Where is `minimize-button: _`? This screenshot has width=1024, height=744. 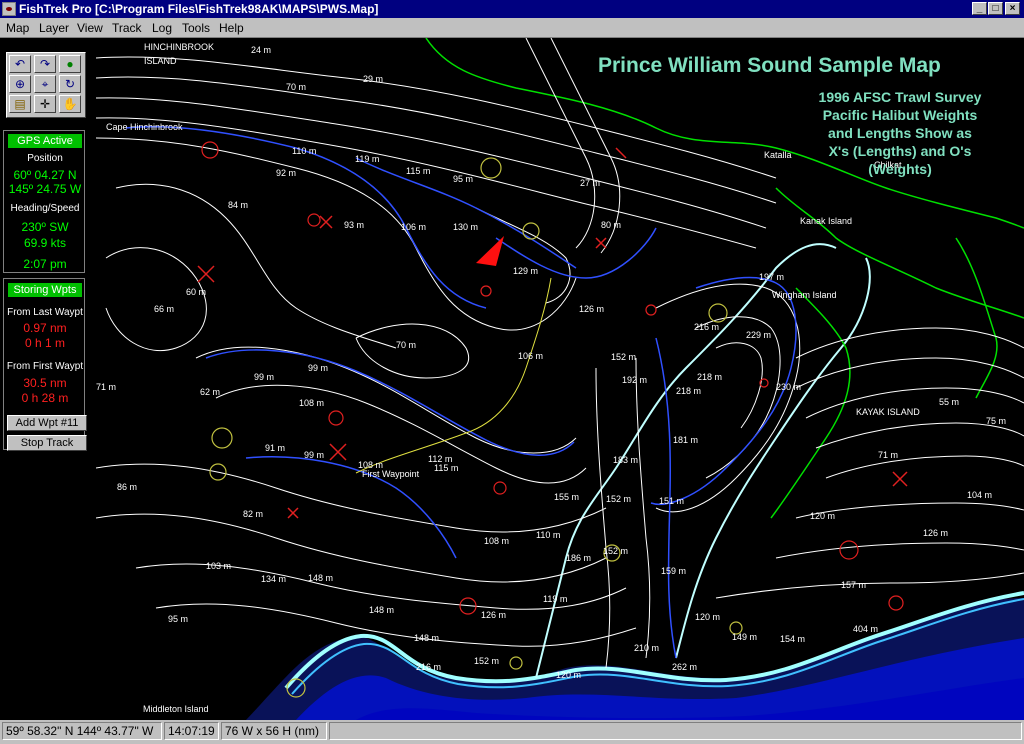 minimize-button: _ is located at coordinates (979, 8).